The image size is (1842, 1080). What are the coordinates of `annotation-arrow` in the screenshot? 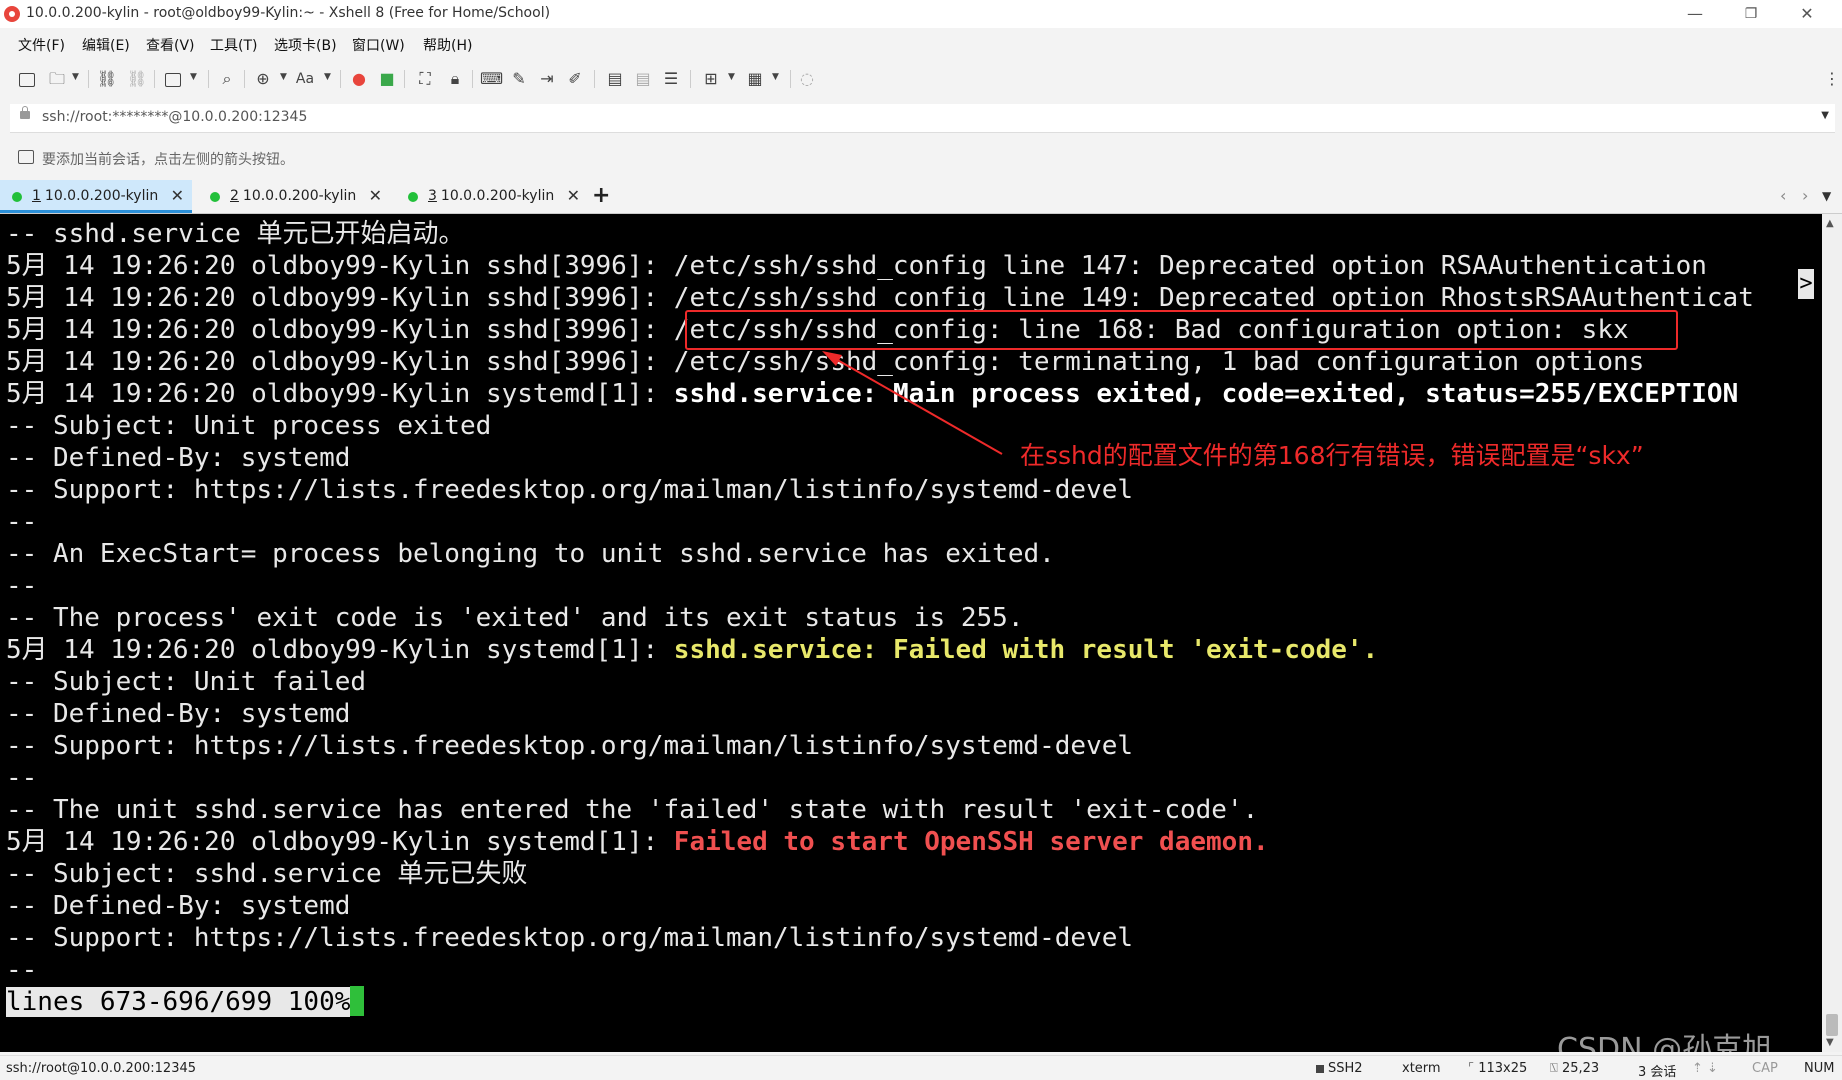 It's located at (912, 403).